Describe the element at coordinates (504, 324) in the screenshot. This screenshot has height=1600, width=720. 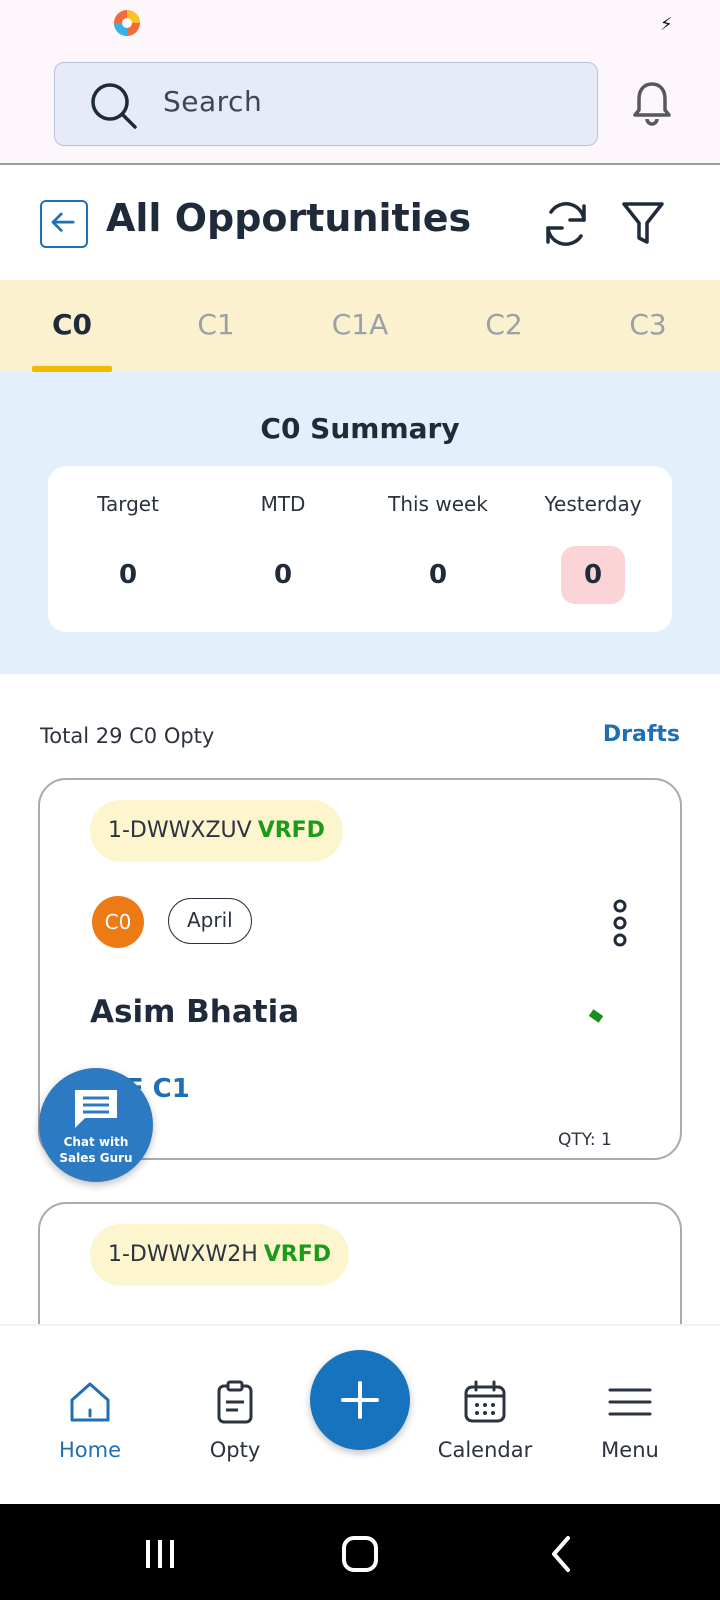
I see `tab-c2: C2` at that location.